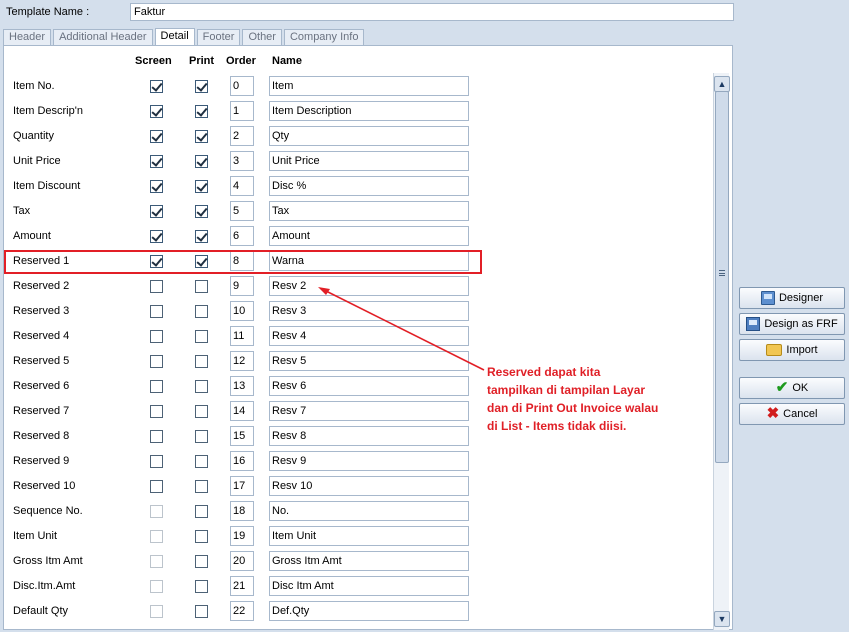 Image resolution: width=849 pixels, height=632 pixels. What do you see at coordinates (792, 324) in the screenshot?
I see `design-as-frf-button: Design as FRF` at bounding box center [792, 324].